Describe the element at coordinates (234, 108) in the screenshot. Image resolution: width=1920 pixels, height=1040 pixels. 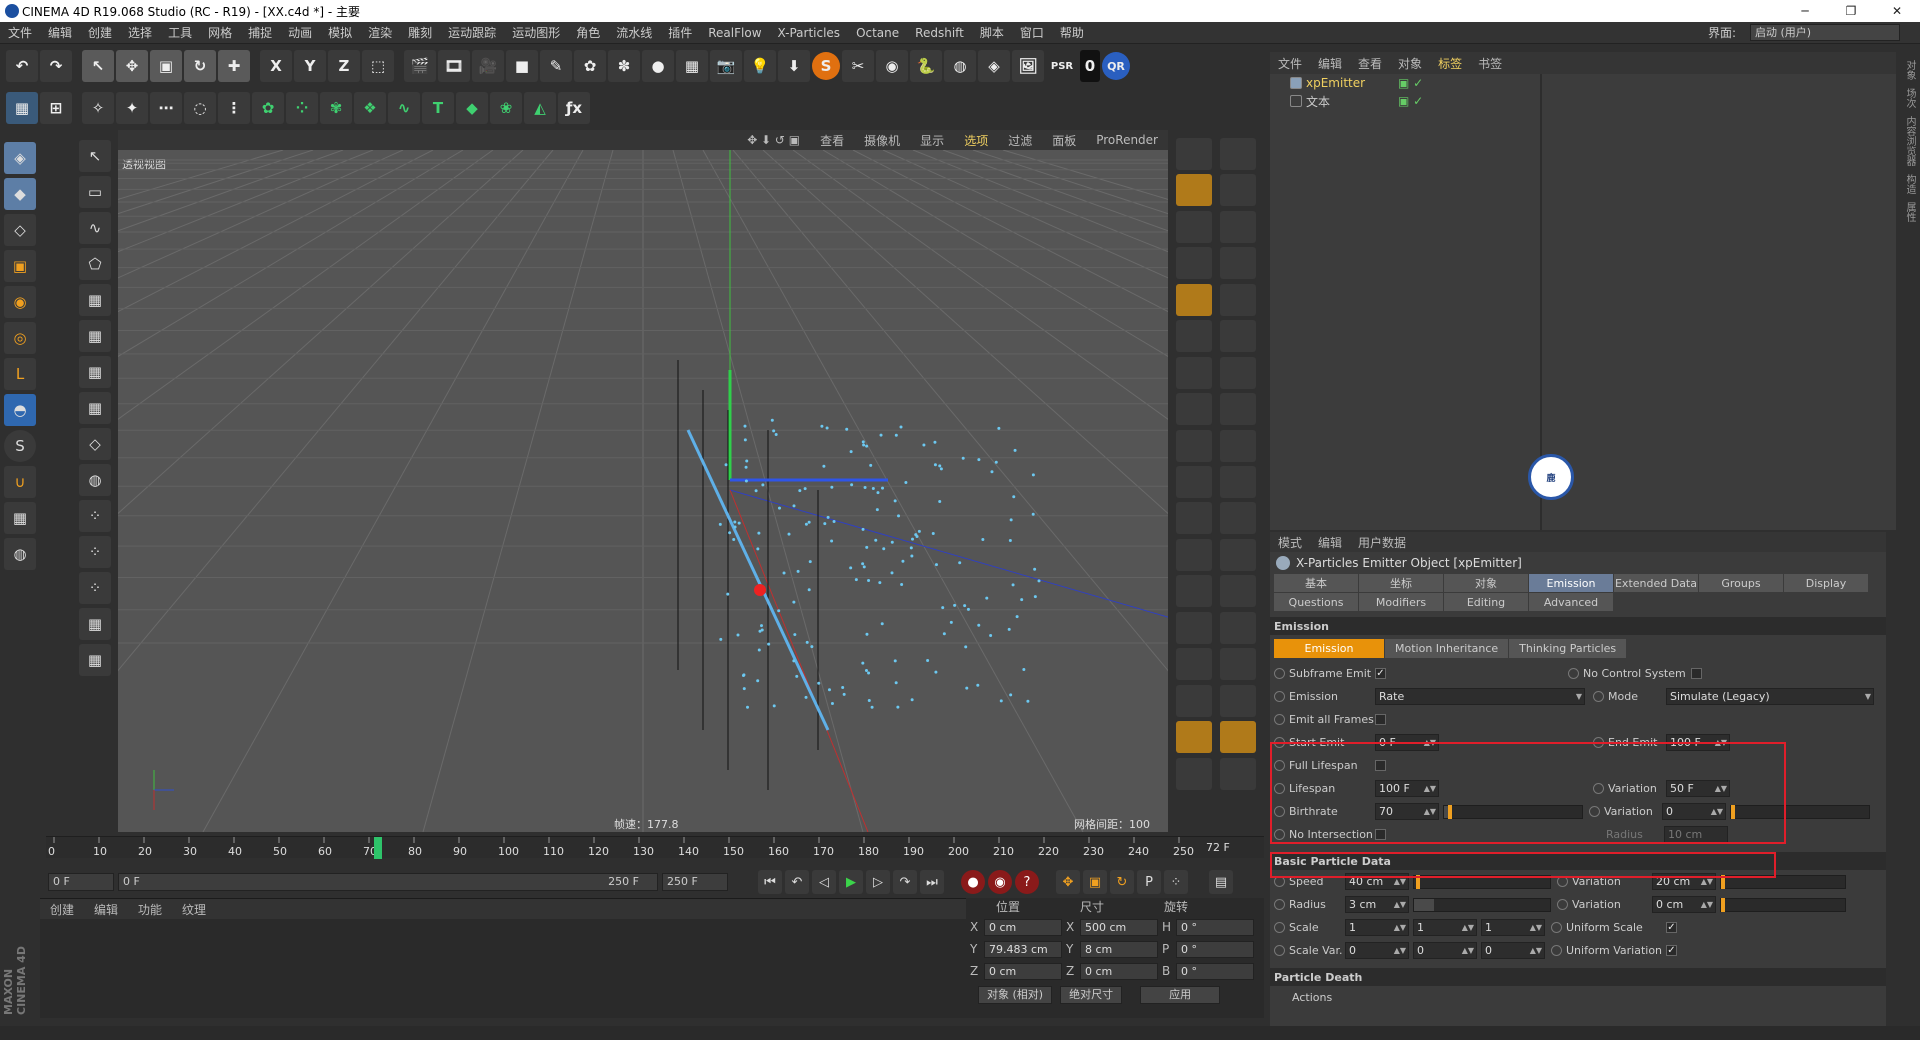
I see `toolbar-button-icon: ⋮` at that location.